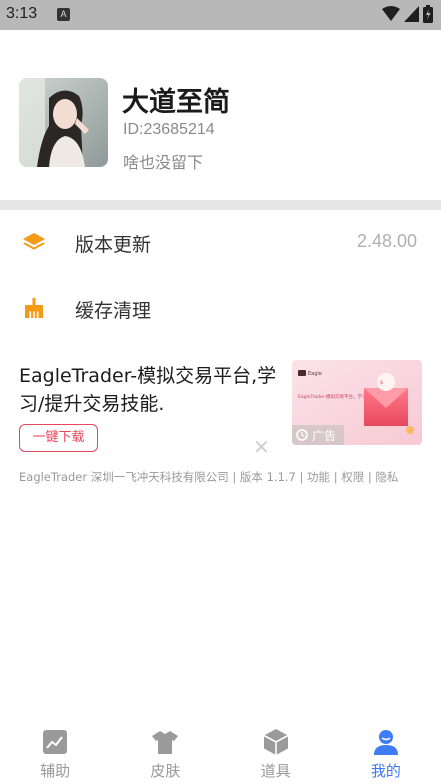 The image size is (441, 784). What do you see at coordinates (276, 742) in the screenshot?
I see `box-icon` at bounding box center [276, 742].